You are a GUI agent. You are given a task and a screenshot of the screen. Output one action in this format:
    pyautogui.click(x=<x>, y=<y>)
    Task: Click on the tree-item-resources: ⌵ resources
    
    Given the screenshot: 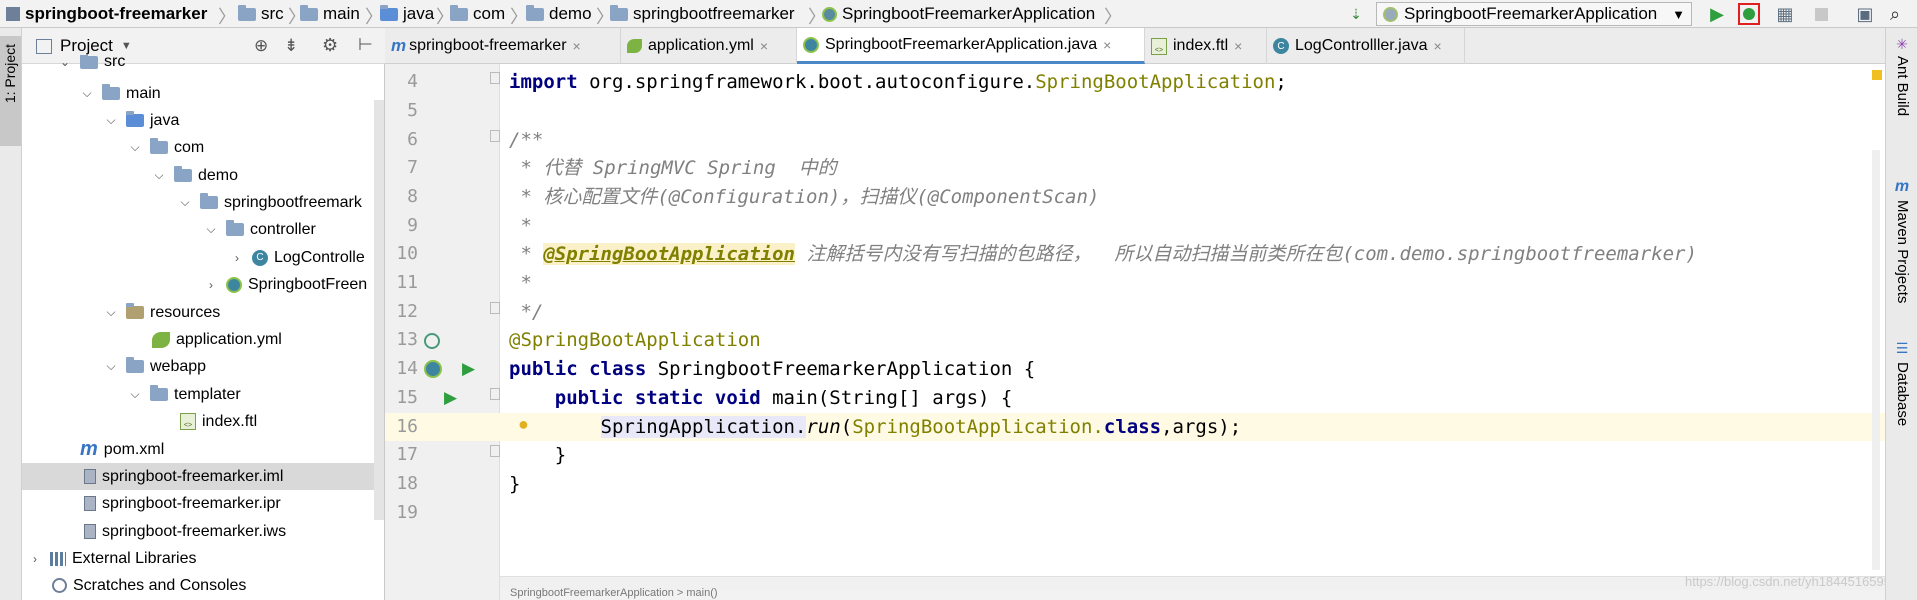 What is the action you would take?
    pyautogui.click(x=162, y=312)
    